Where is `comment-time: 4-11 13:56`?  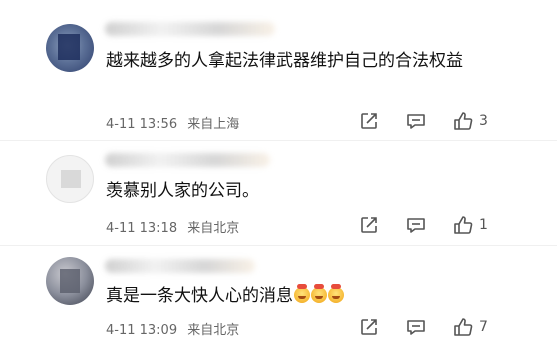 comment-time: 4-11 13:56 is located at coordinates (142, 124).